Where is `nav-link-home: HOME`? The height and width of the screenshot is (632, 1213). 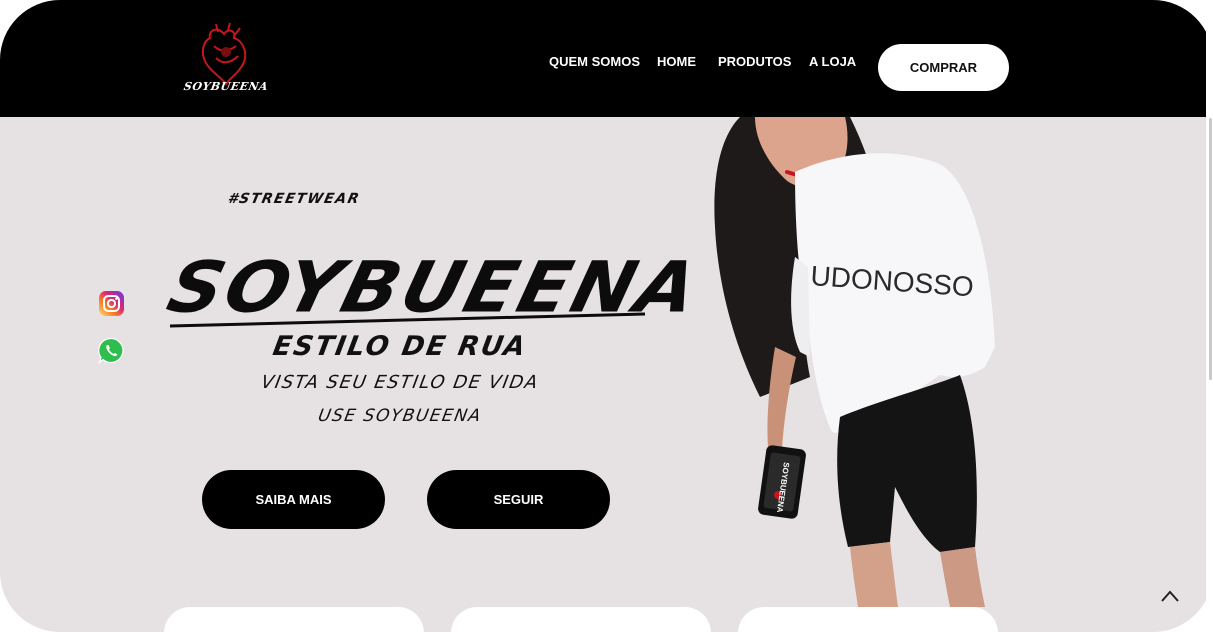
nav-link-home: HOME is located at coordinates (676, 61).